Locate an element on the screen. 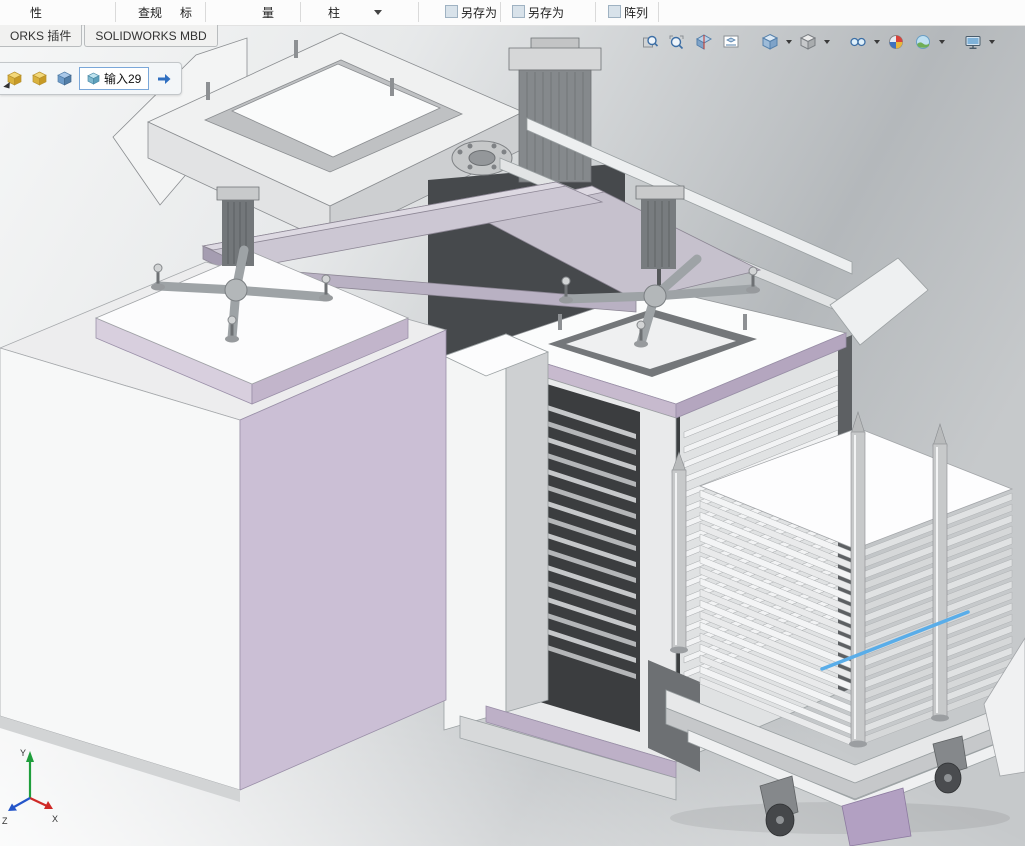 The height and width of the screenshot is (846, 1025). ribbon-strip: 性 查规 标 量 柱 另存为 另存为 阵列 is located at coordinates (512, 13).